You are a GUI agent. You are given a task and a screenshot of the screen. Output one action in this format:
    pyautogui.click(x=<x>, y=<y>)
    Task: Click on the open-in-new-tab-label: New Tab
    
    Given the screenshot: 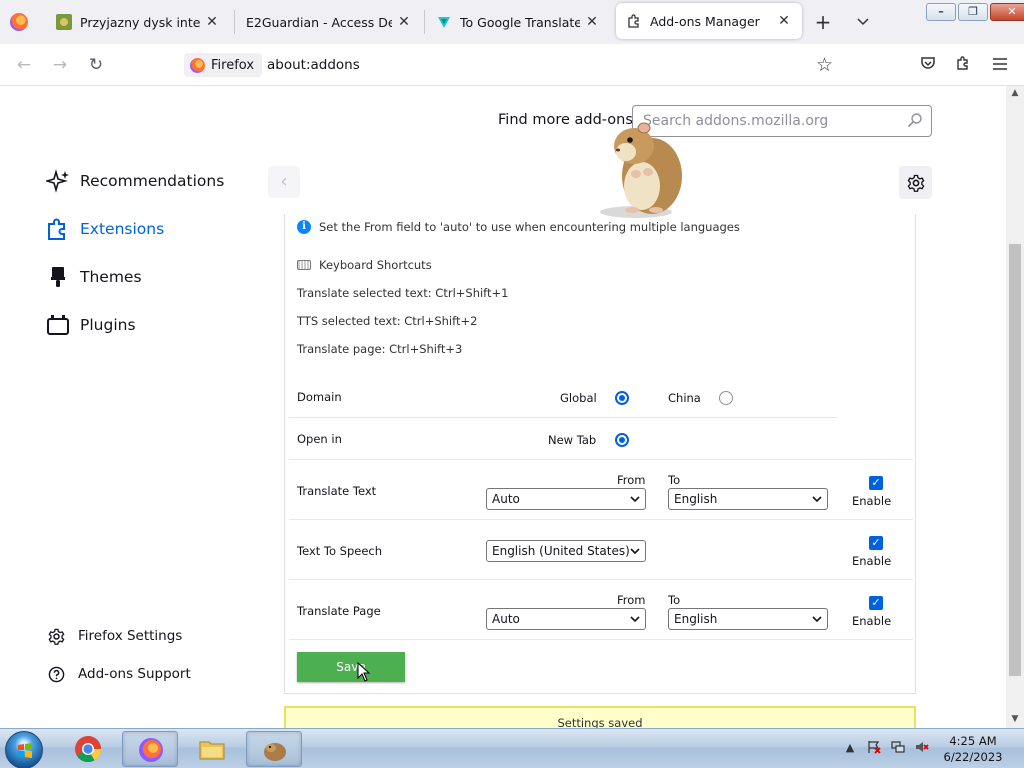 What is the action you would take?
    pyautogui.click(x=572, y=440)
    